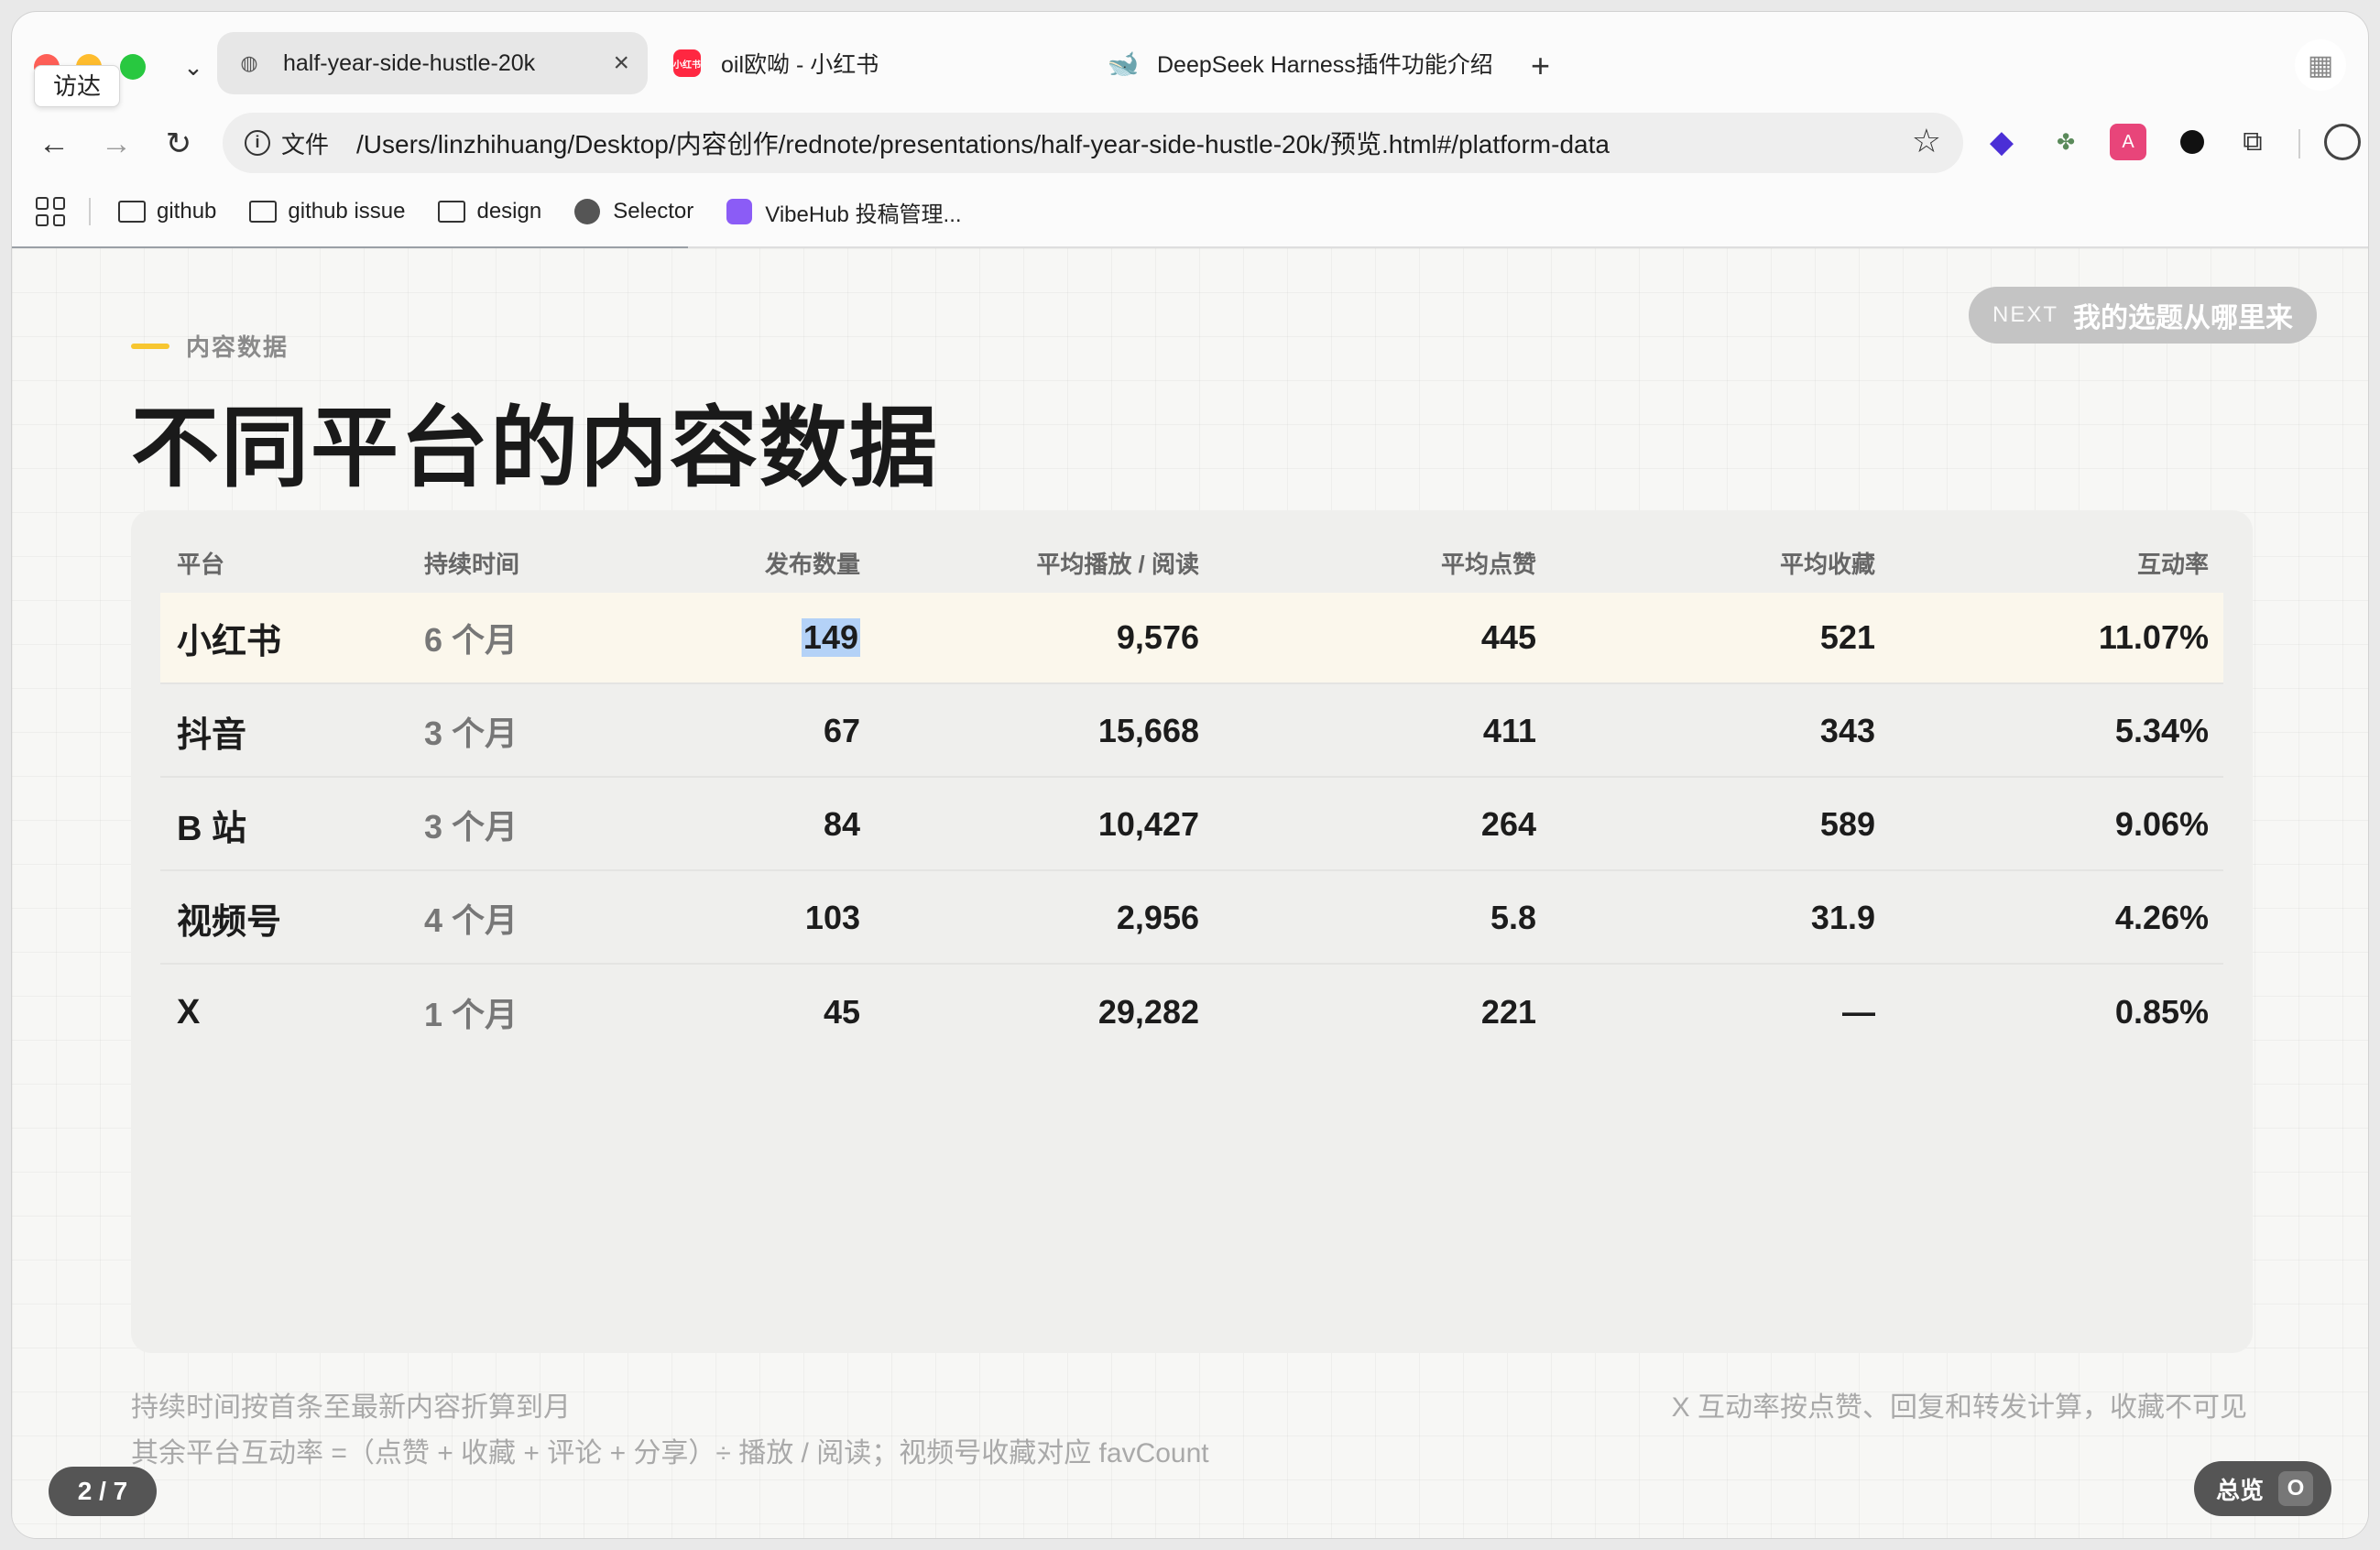 The height and width of the screenshot is (1550, 2380). I want to click on bookmark-star-icon: ☆, so click(1926, 141).